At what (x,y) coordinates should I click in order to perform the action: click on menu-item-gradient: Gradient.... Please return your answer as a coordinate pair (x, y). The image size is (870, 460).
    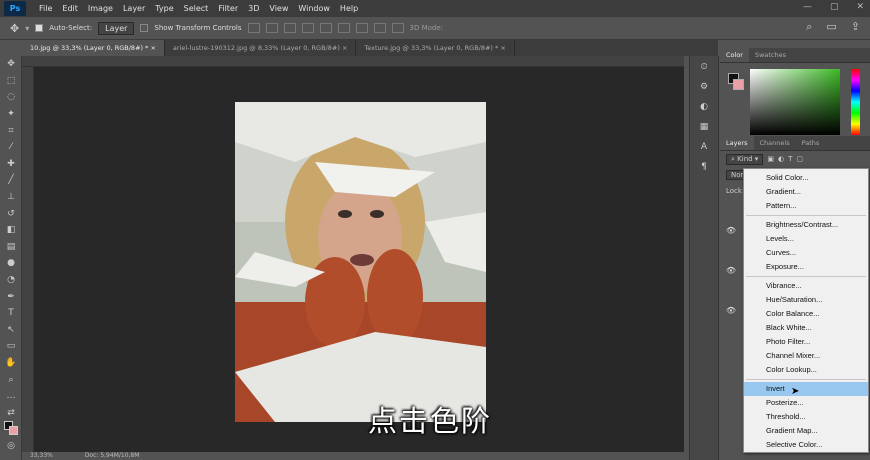
    Looking at the image, I should click on (806, 192).